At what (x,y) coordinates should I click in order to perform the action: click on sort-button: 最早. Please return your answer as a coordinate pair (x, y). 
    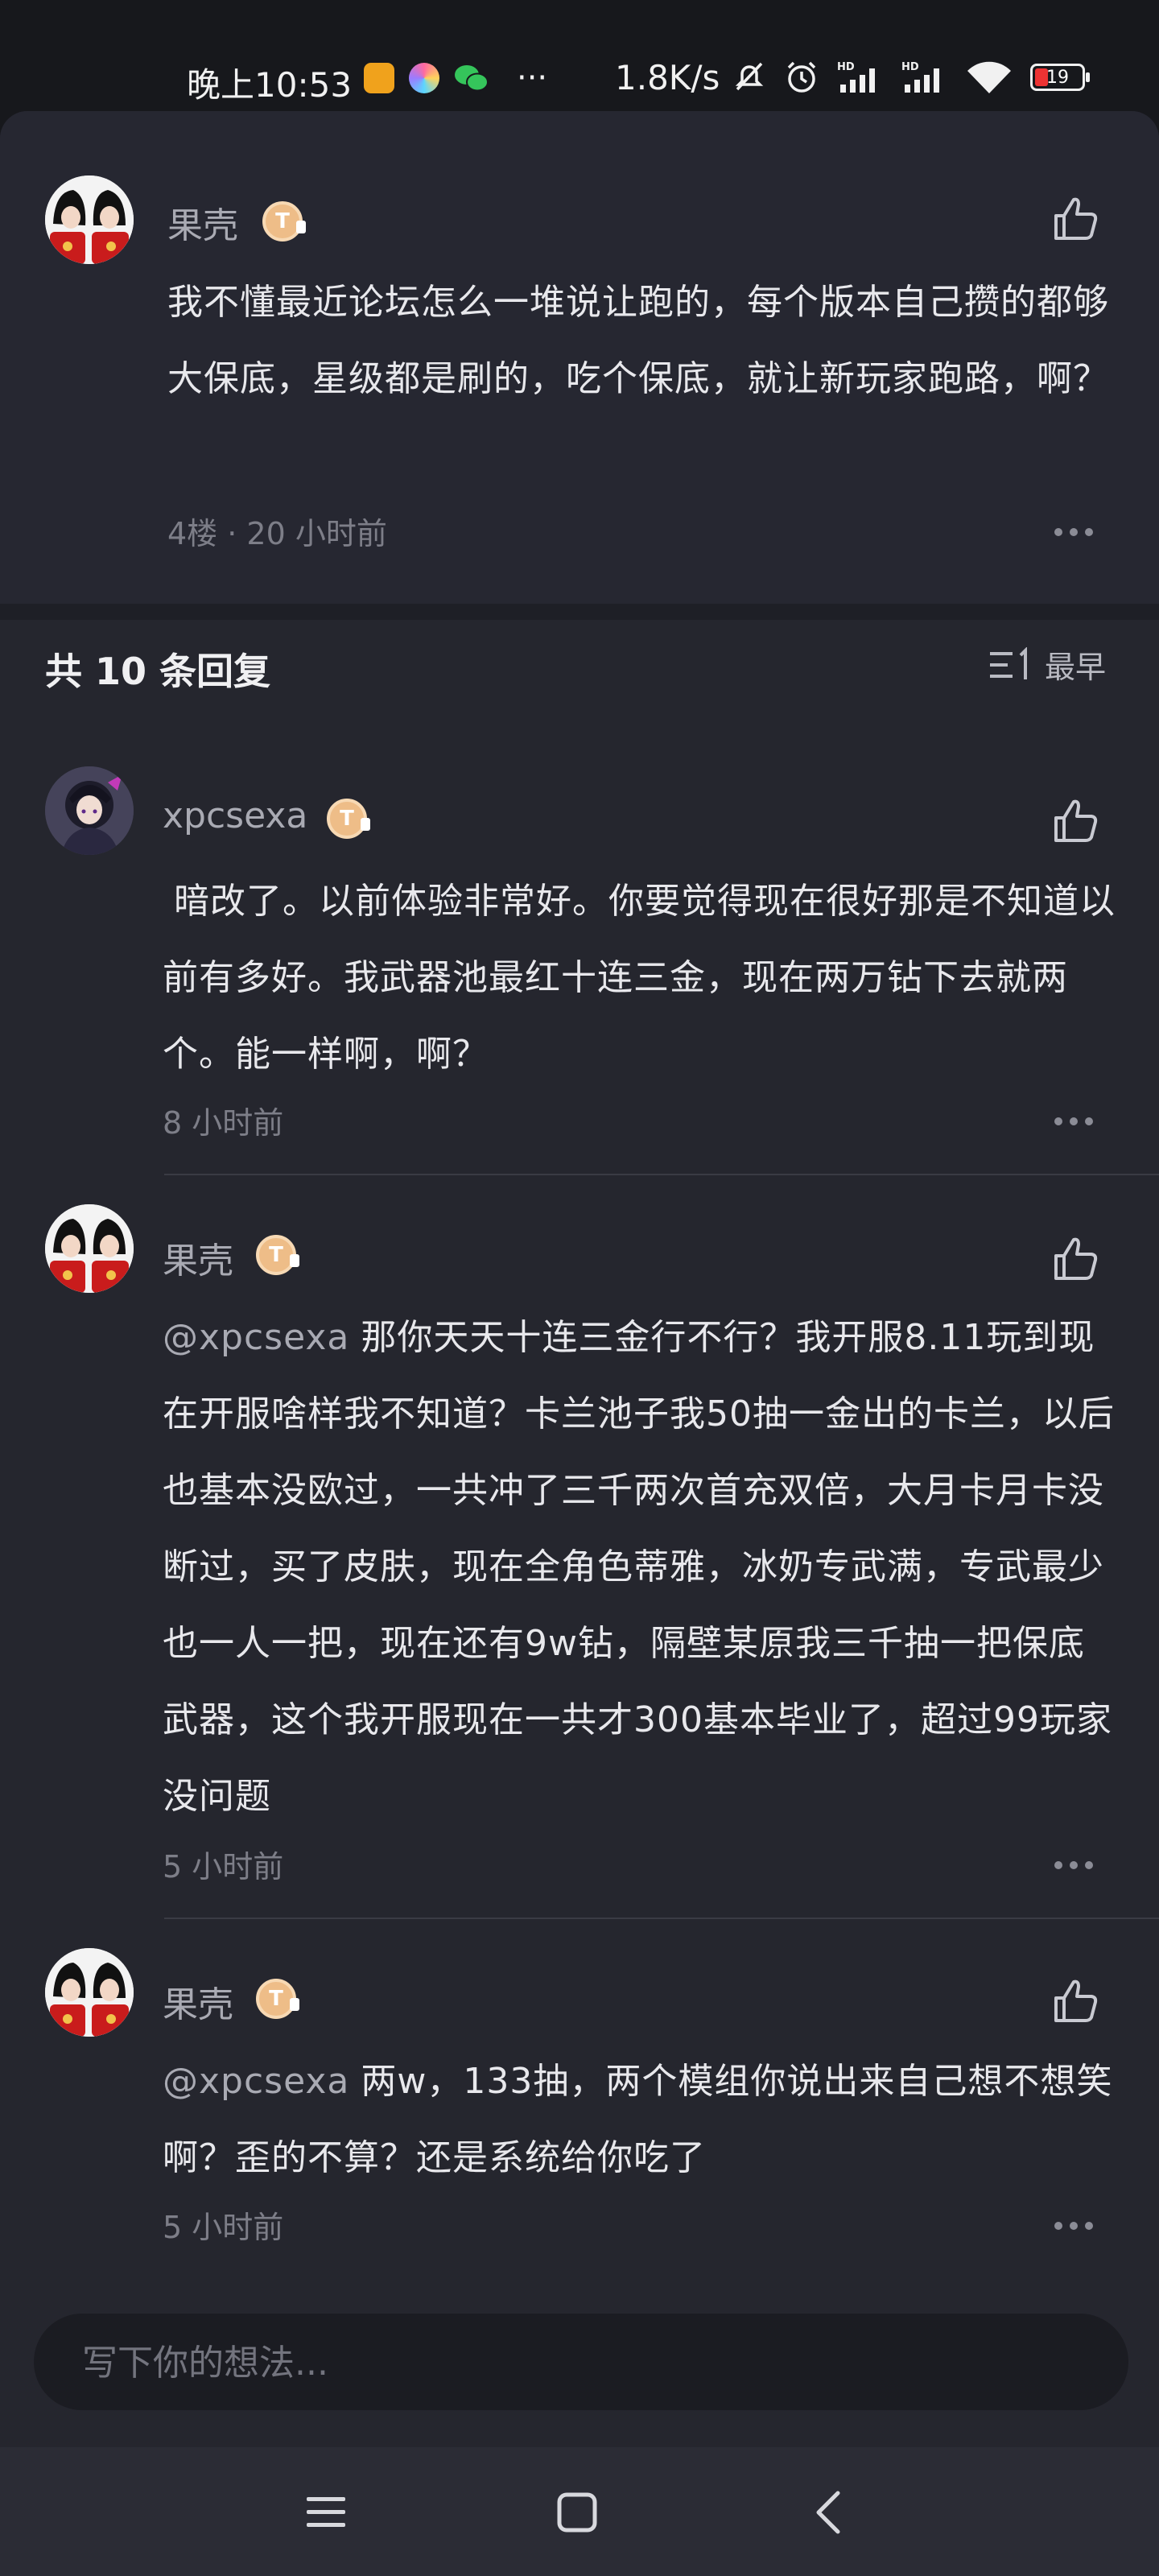
    Looking at the image, I should click on (1047, 664).